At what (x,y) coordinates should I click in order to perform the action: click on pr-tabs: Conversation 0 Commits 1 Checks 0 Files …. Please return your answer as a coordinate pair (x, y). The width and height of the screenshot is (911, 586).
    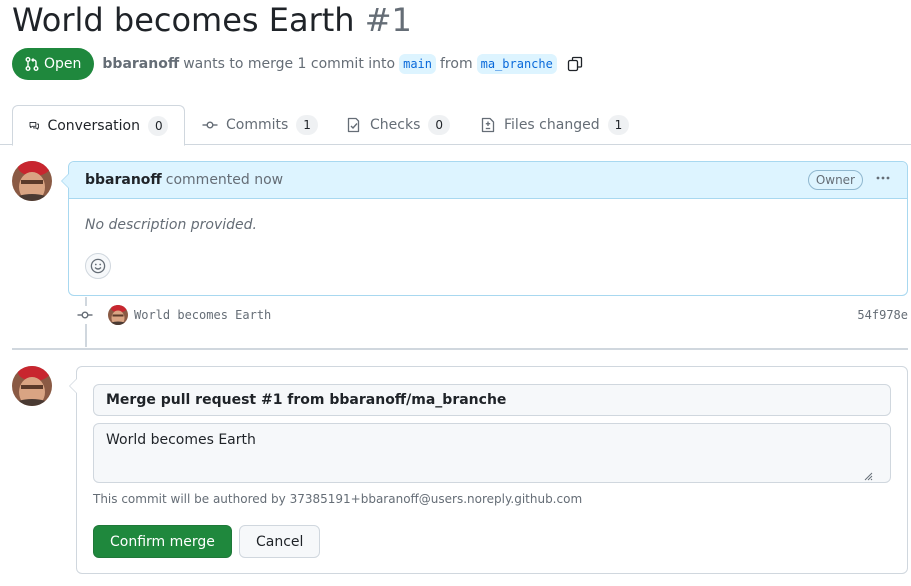
    Looking at the image, I should click on (455, 125).